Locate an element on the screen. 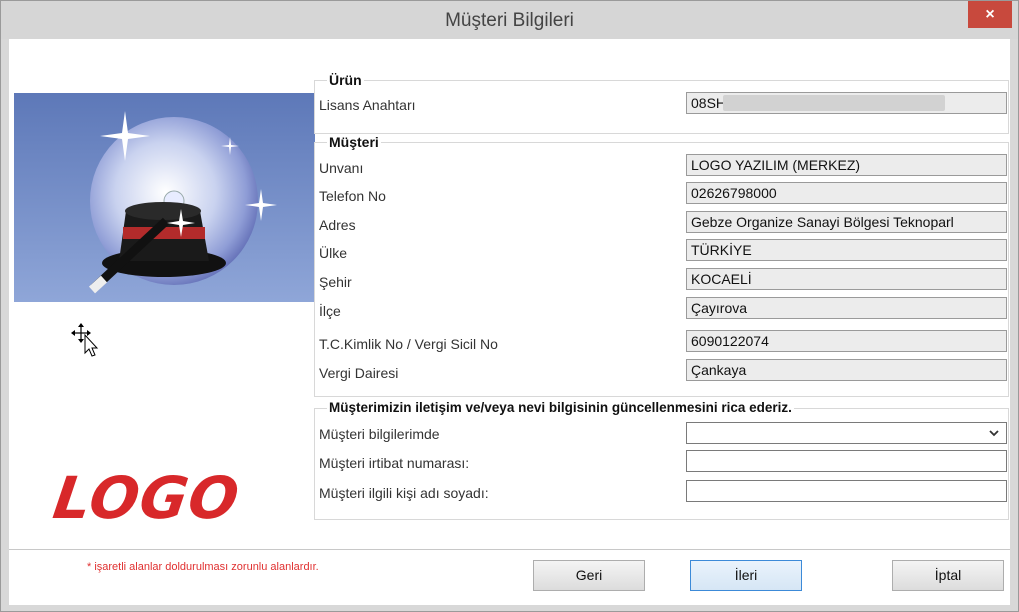 The image size is (1019, 612). unvan-label: Unvanı is located at coordinates (341, 168).